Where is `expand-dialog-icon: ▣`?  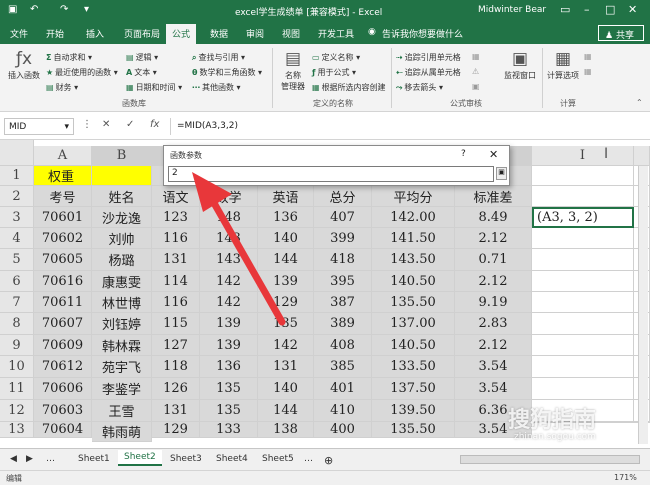
expand-dialog-icon: ▣ is located at coordinates (501, 173).